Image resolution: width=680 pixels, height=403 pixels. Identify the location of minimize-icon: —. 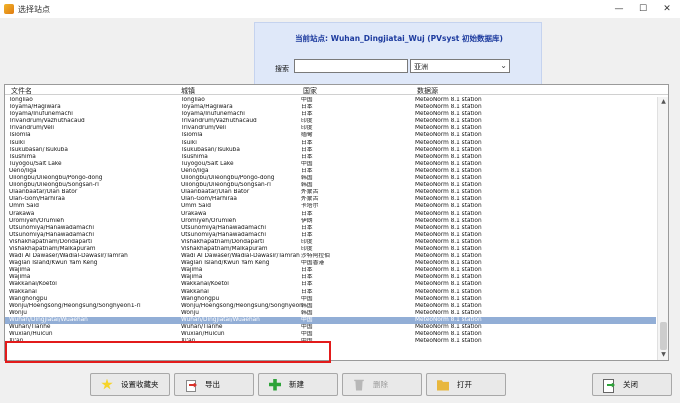
(619, 9).